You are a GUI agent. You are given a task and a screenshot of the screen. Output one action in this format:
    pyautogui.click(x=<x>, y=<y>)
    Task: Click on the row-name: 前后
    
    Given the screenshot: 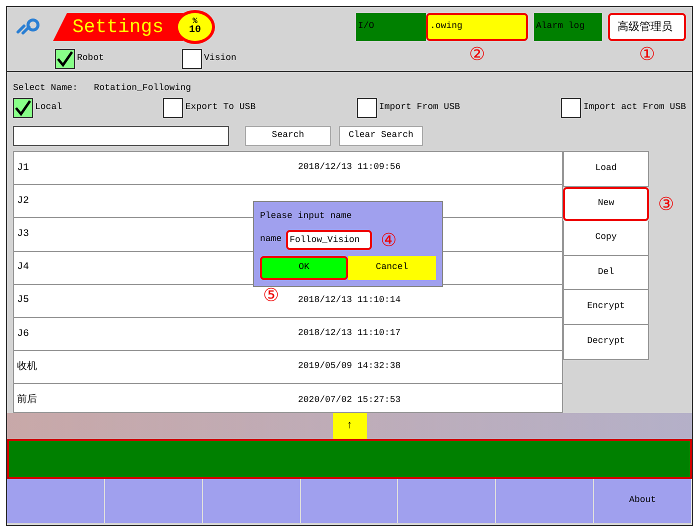 What is the action you would take?
    pyautogui.click(x=25, y=400)
    